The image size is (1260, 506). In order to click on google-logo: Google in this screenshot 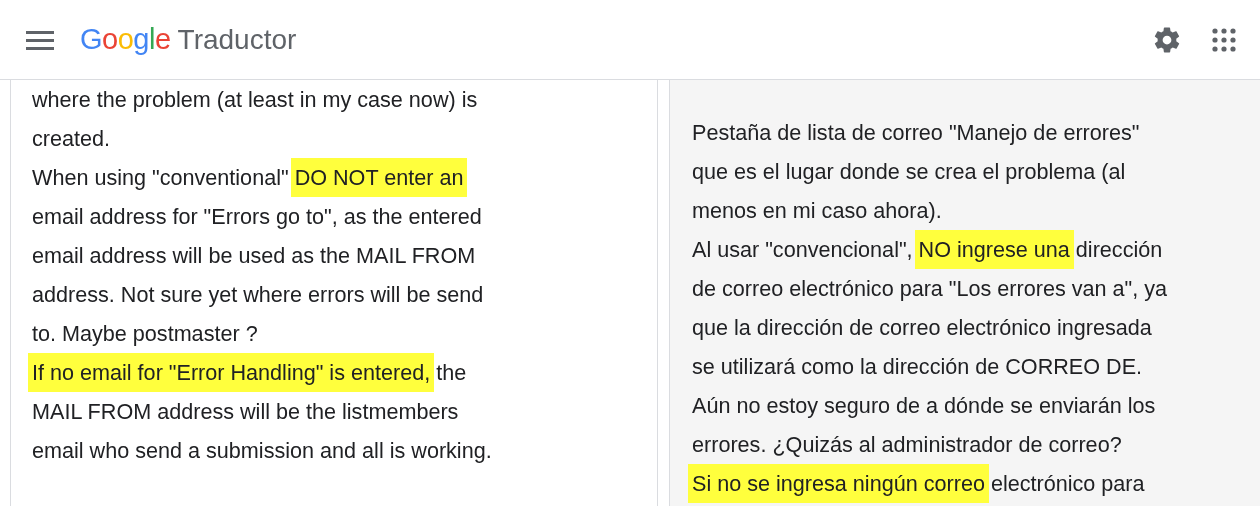, I will do `click(125, 39)`.